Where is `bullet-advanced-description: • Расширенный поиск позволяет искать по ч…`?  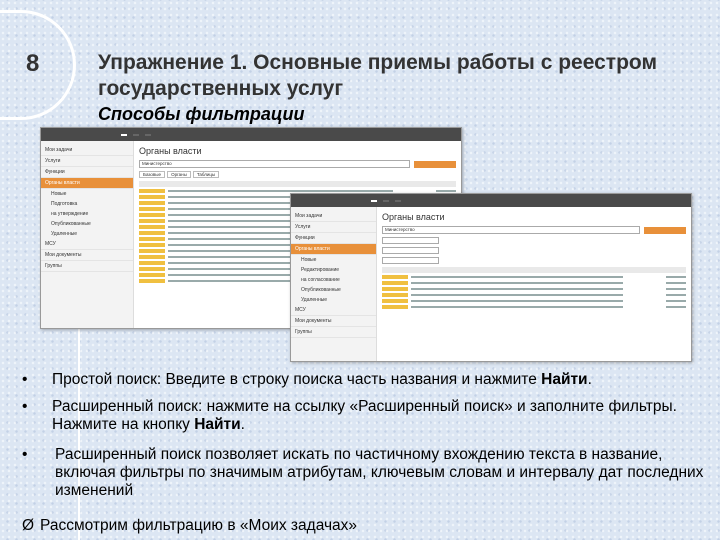
bullet-advanced-description: • Расширенный поиск позволяет искать по ч… is located at coordinates (366, 473).